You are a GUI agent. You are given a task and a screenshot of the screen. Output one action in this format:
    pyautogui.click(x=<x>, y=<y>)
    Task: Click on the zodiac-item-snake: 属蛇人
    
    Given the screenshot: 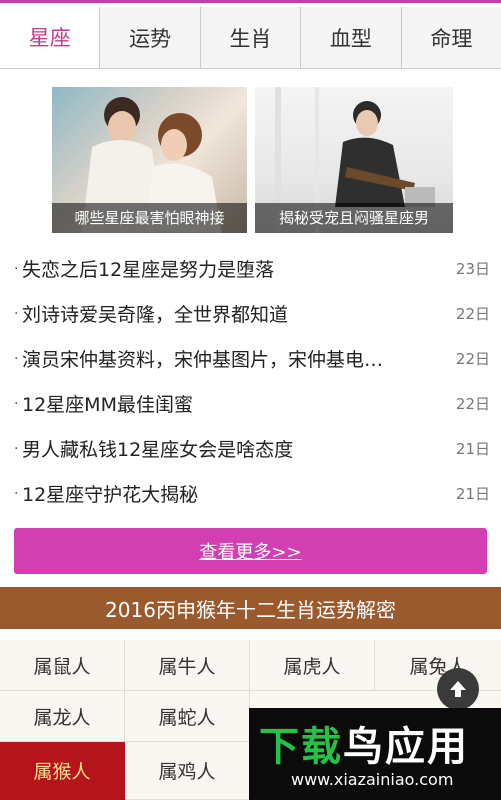 What is the action you would take?
    pyautogui.click(x=187, y=716)
    